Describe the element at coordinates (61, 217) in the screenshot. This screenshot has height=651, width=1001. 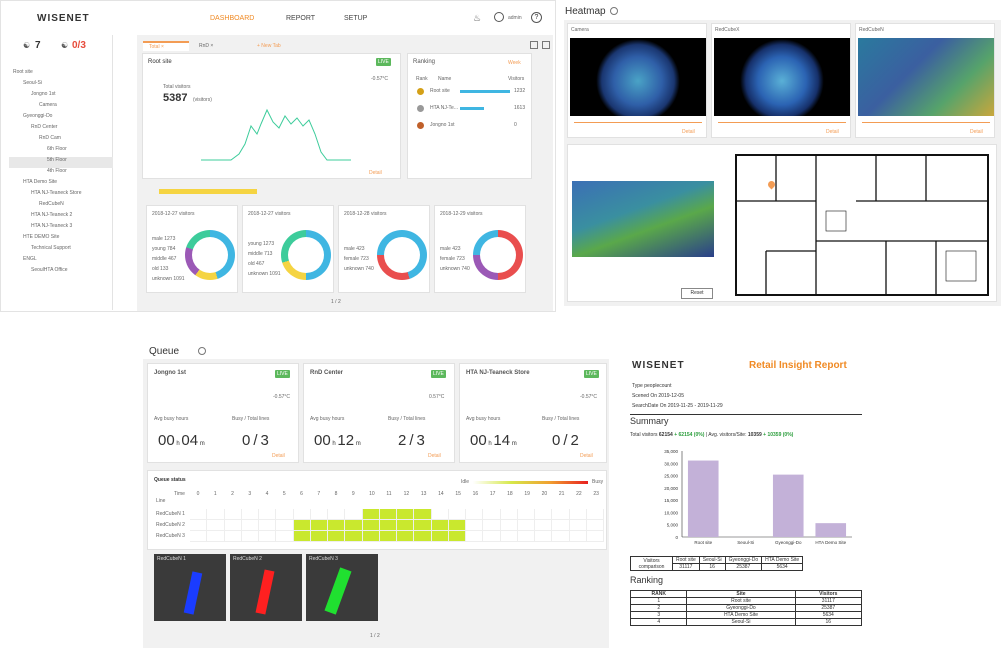
I see `tree-item: HTA NJ-Teaneck 2` at that location.